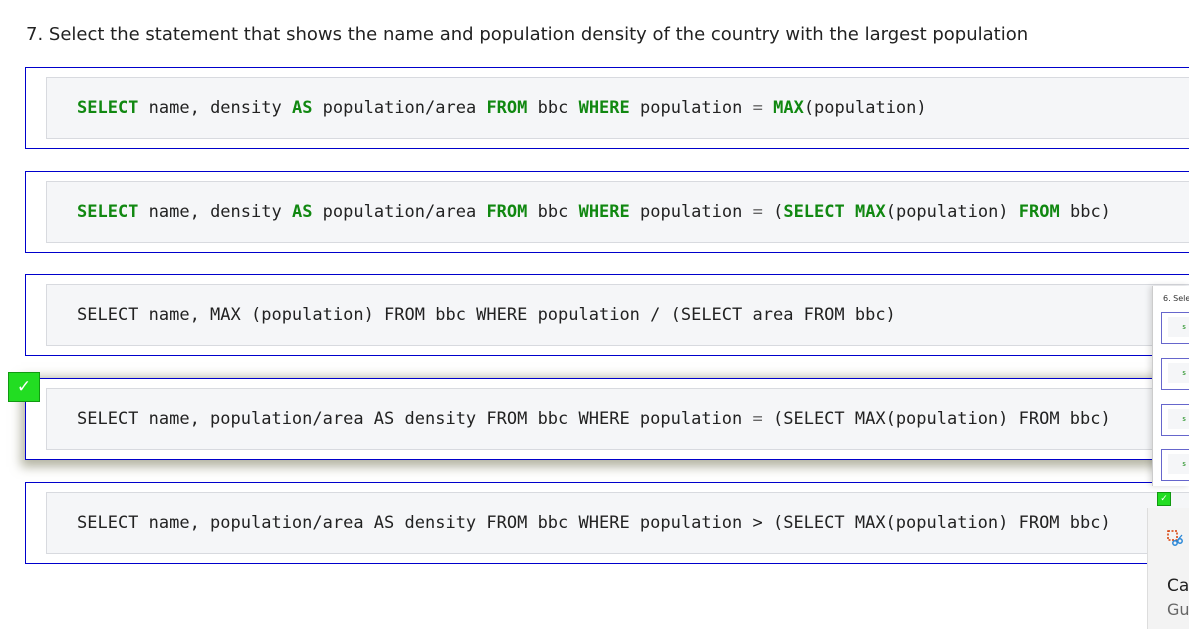 The image size is (1189, 629). I want to click on sql-text: (SELECT MAX(population) FROM bbc), so click(936, 419).